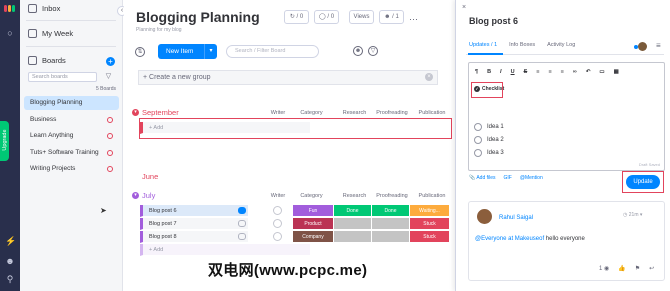 The height and width of the screenshot is (291, 670). I want to click on person-filter-icon: ☻, so click(358, 51).